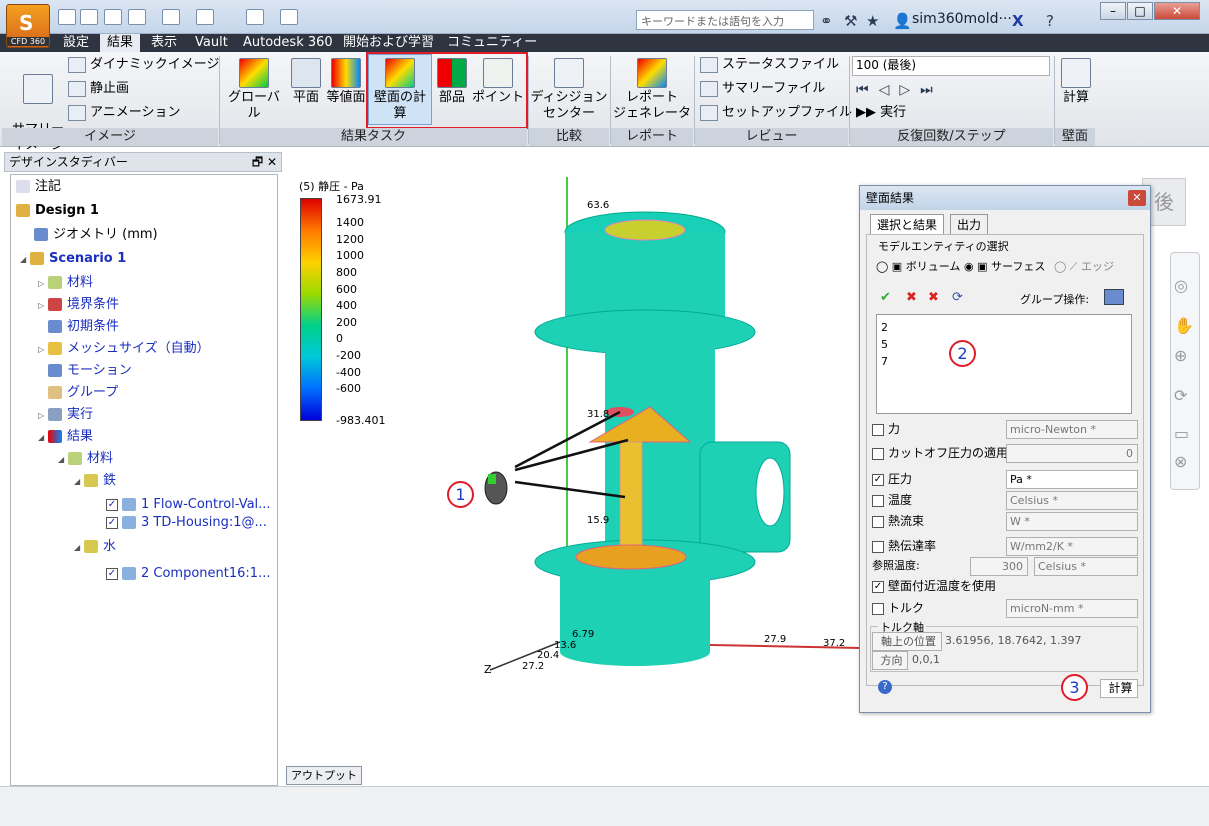  I want to click on dialog-help-icon: ?, so click(885, 687).